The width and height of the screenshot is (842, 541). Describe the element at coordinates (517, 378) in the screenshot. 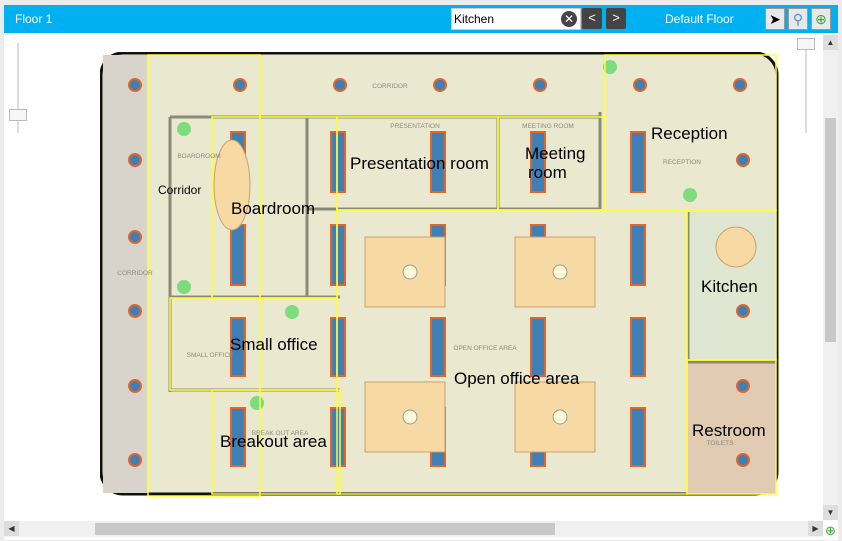

I see `zone-label-open-office-area: Open office area` at that location.